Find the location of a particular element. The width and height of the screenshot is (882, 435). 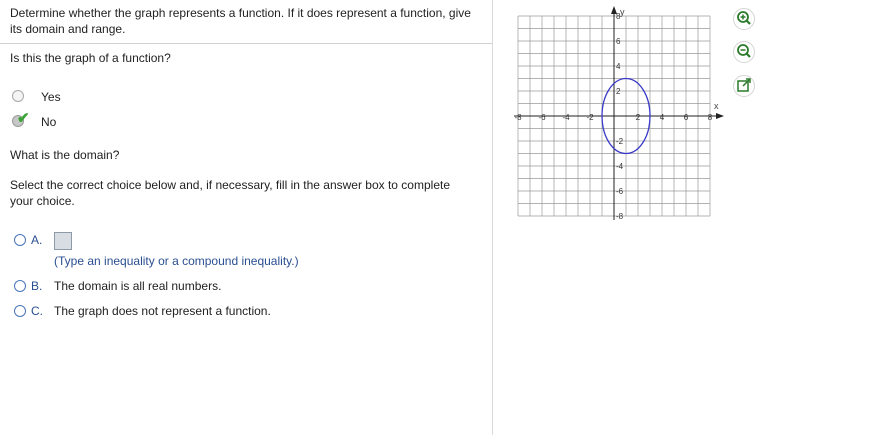

zoom-out-icon is located at coordinates (744, 51).